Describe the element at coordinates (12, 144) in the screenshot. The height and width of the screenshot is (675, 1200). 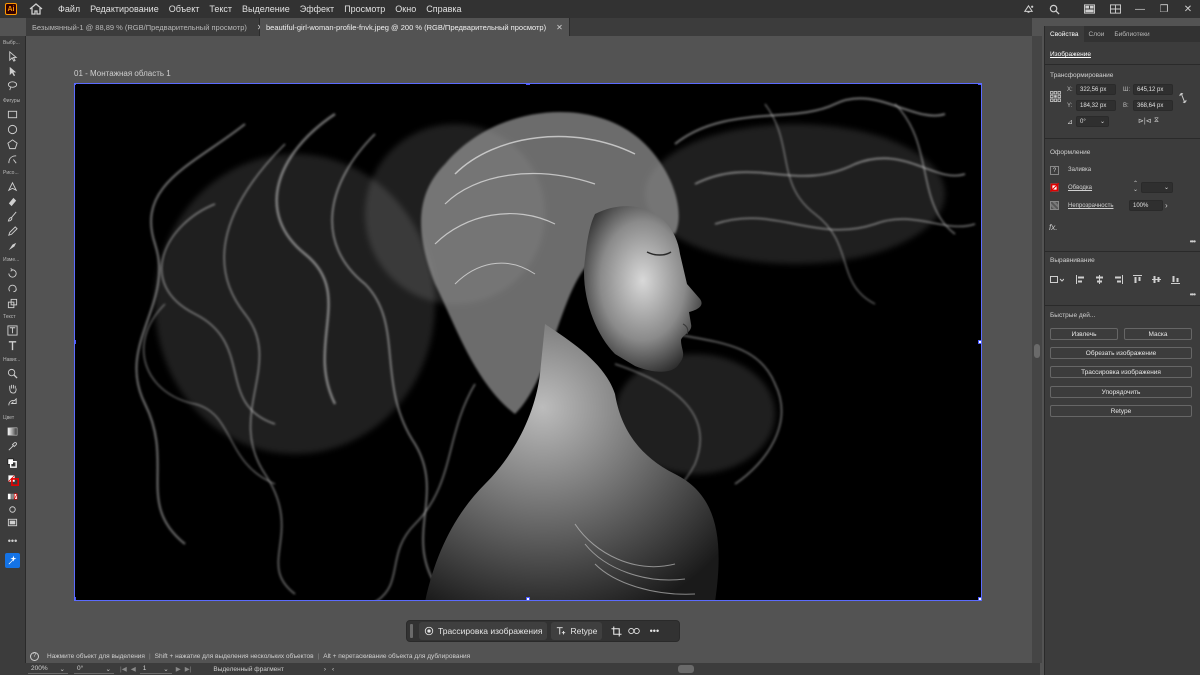
I see `polygon-tool-icon` at that location.